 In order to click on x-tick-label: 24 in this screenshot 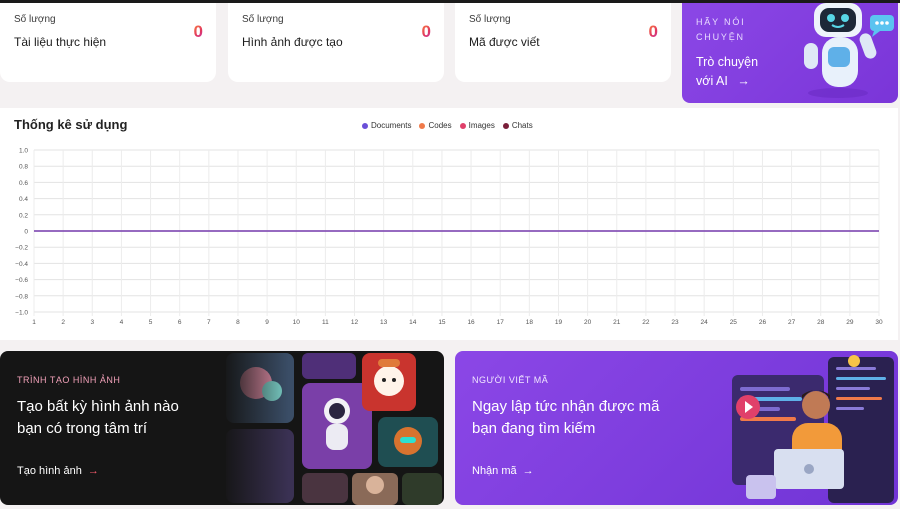, I will do `click(705, 322)`.